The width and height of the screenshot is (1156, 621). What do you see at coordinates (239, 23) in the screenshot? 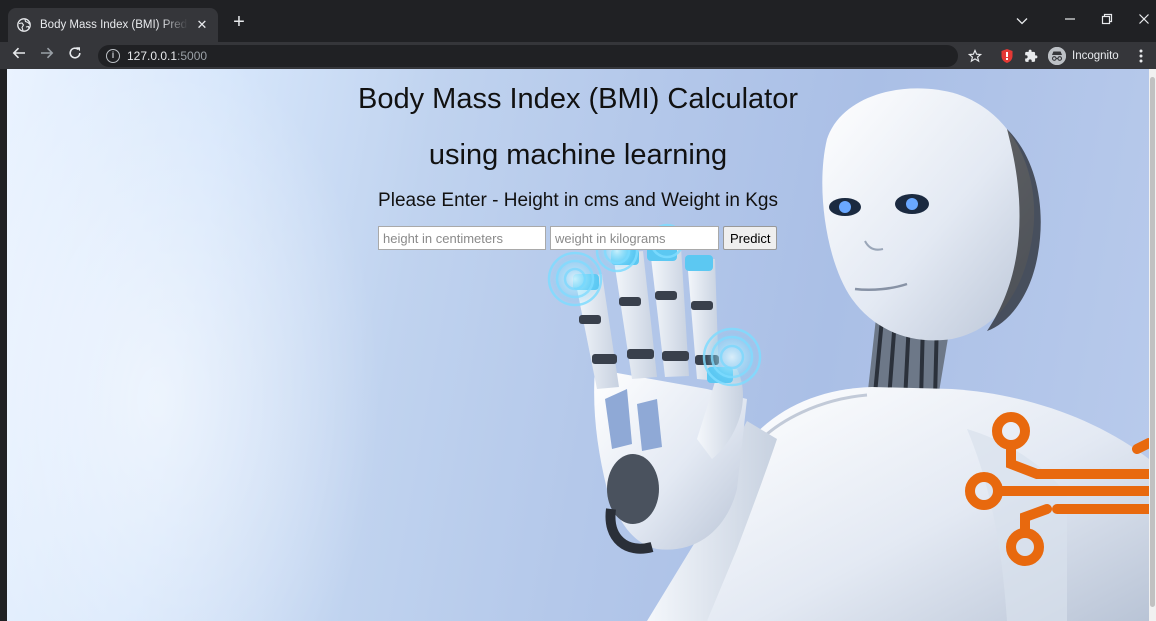
I see `new-tab-button: +` at bounding box center [239, 23].